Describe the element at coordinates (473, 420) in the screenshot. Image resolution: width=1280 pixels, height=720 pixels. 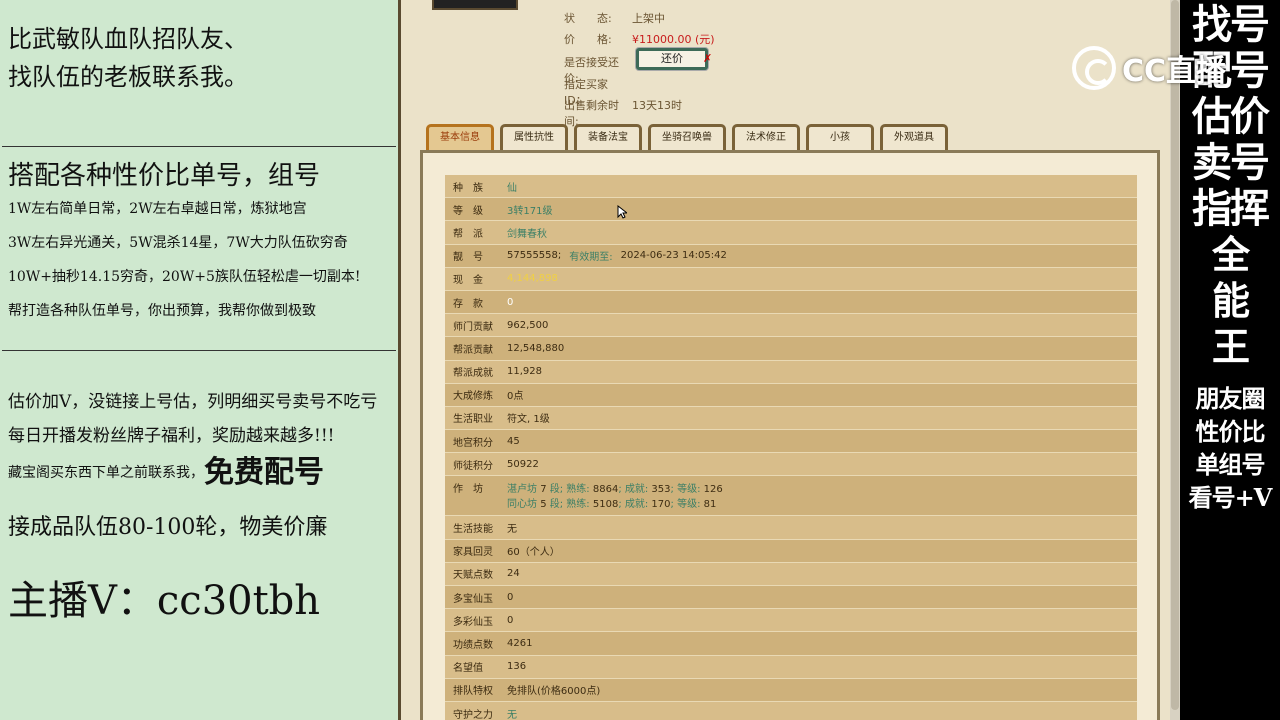
I see `row-label: 生活职业` at that location.